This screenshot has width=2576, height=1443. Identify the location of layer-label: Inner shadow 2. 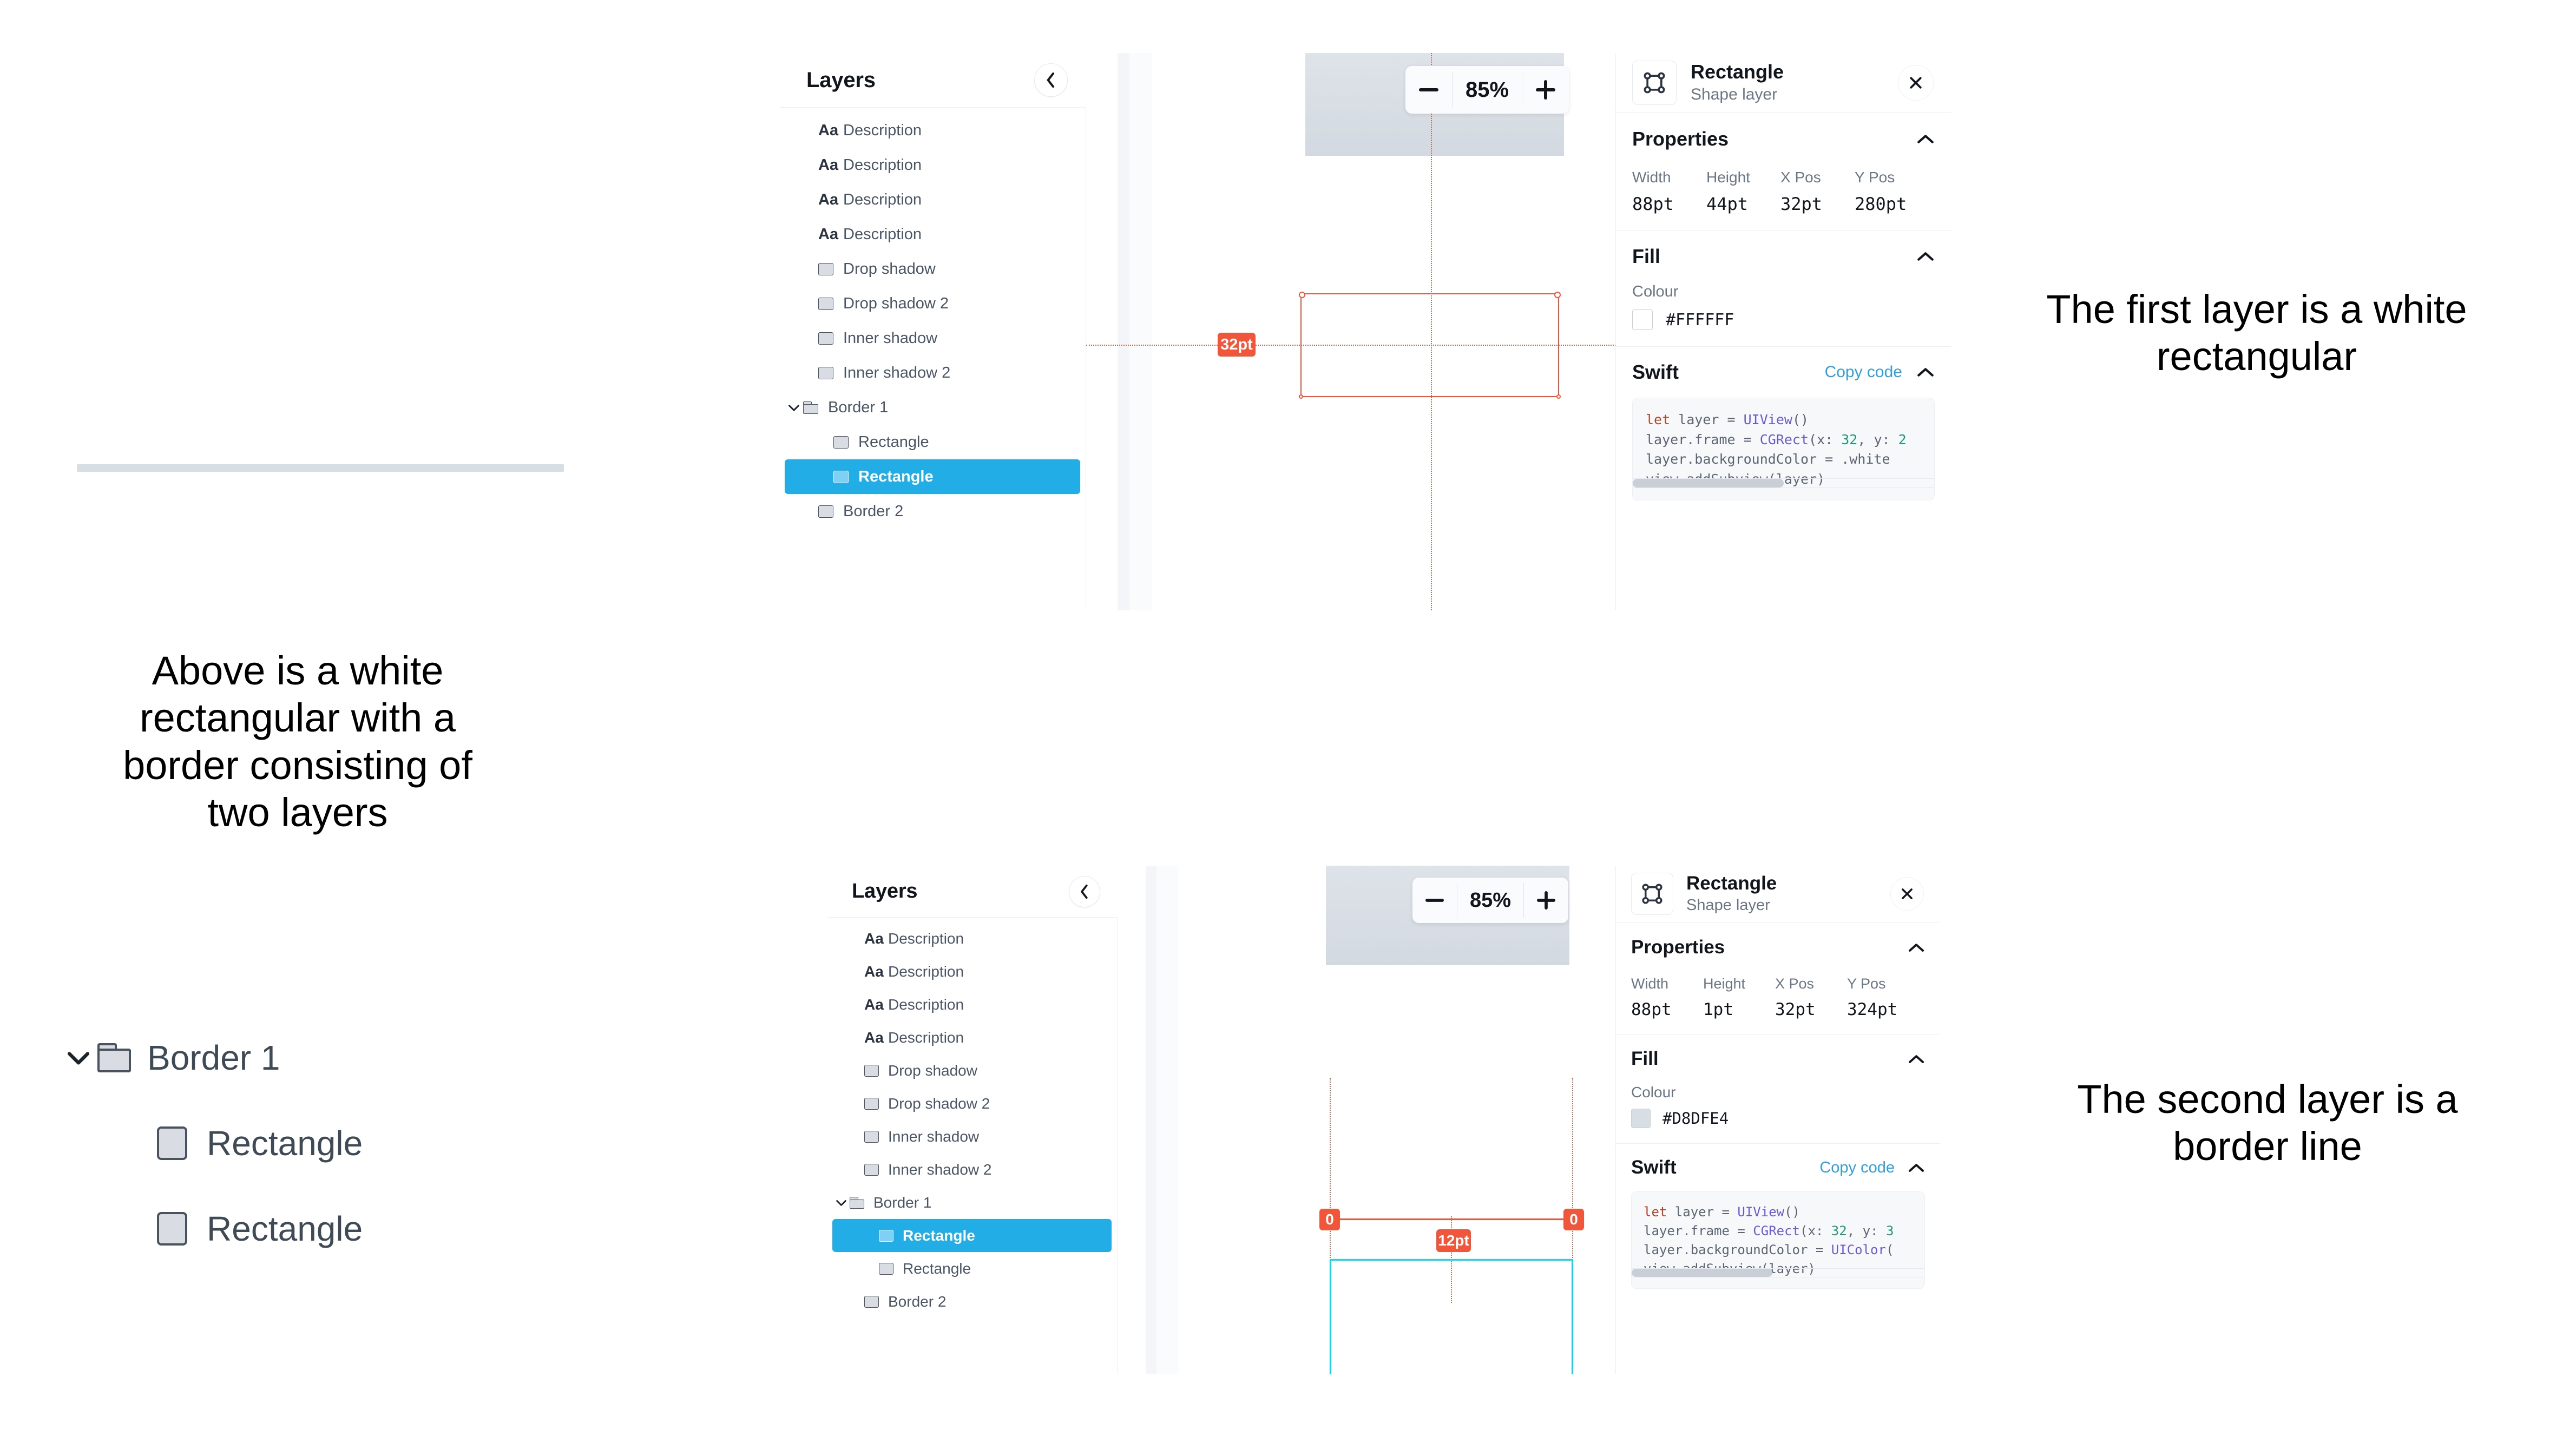
(897, 372).